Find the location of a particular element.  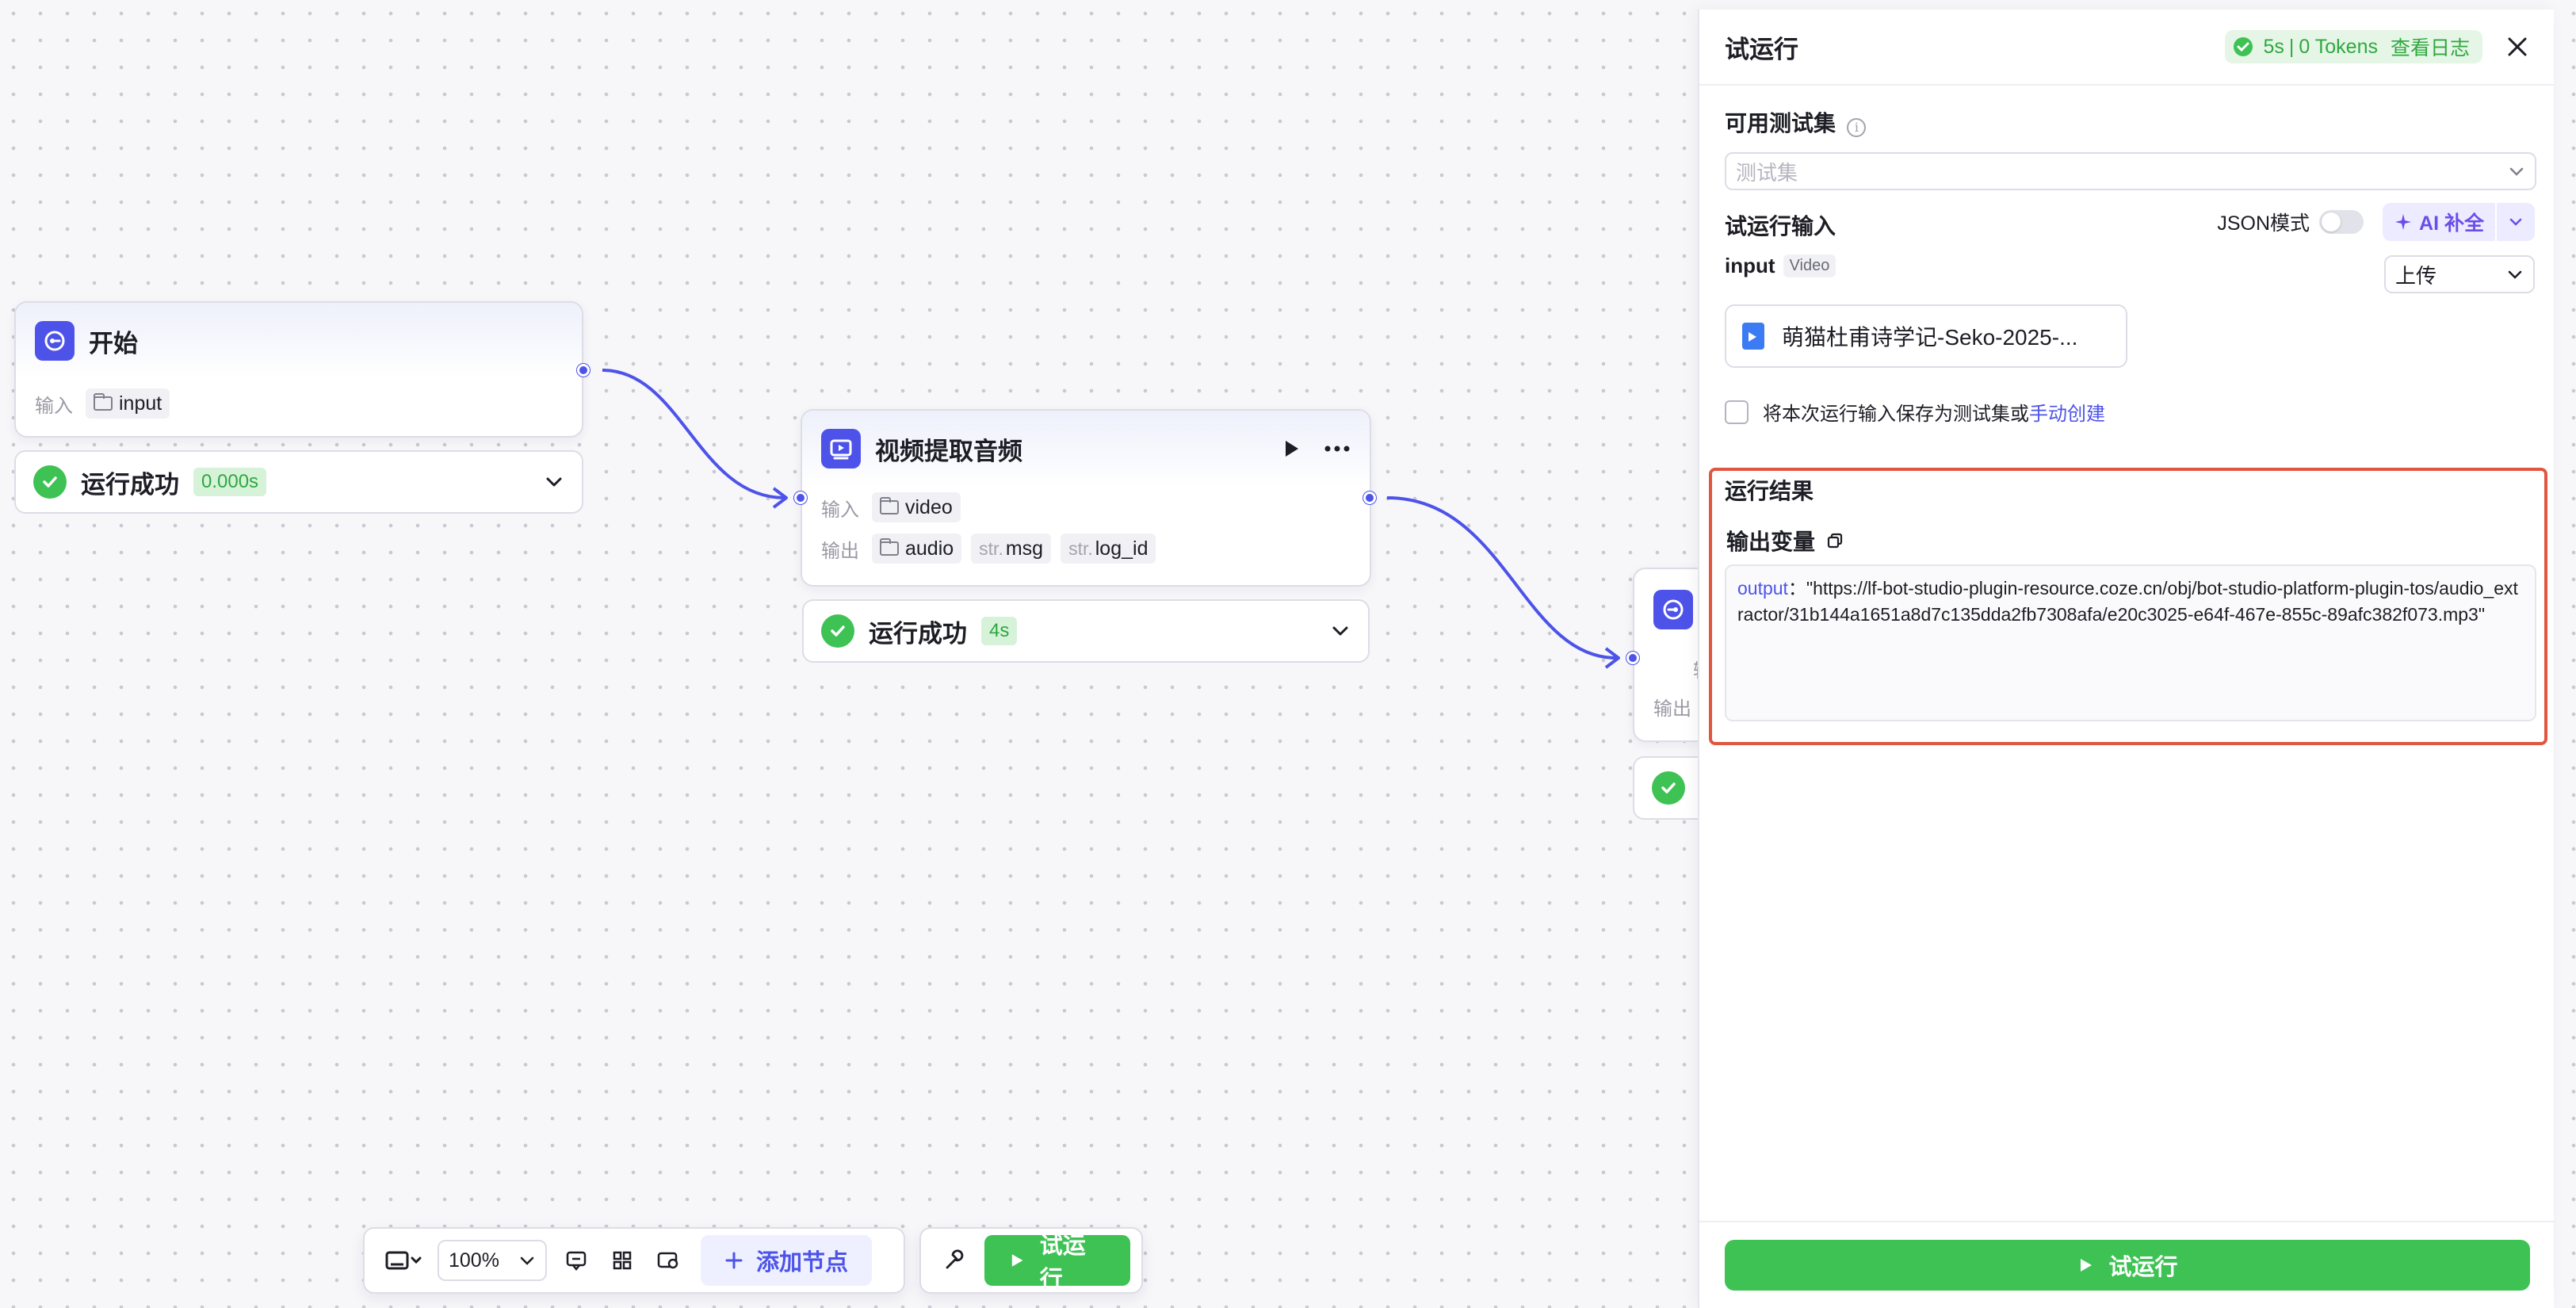

start-input-tag: input is located at coordinates (128, 403).